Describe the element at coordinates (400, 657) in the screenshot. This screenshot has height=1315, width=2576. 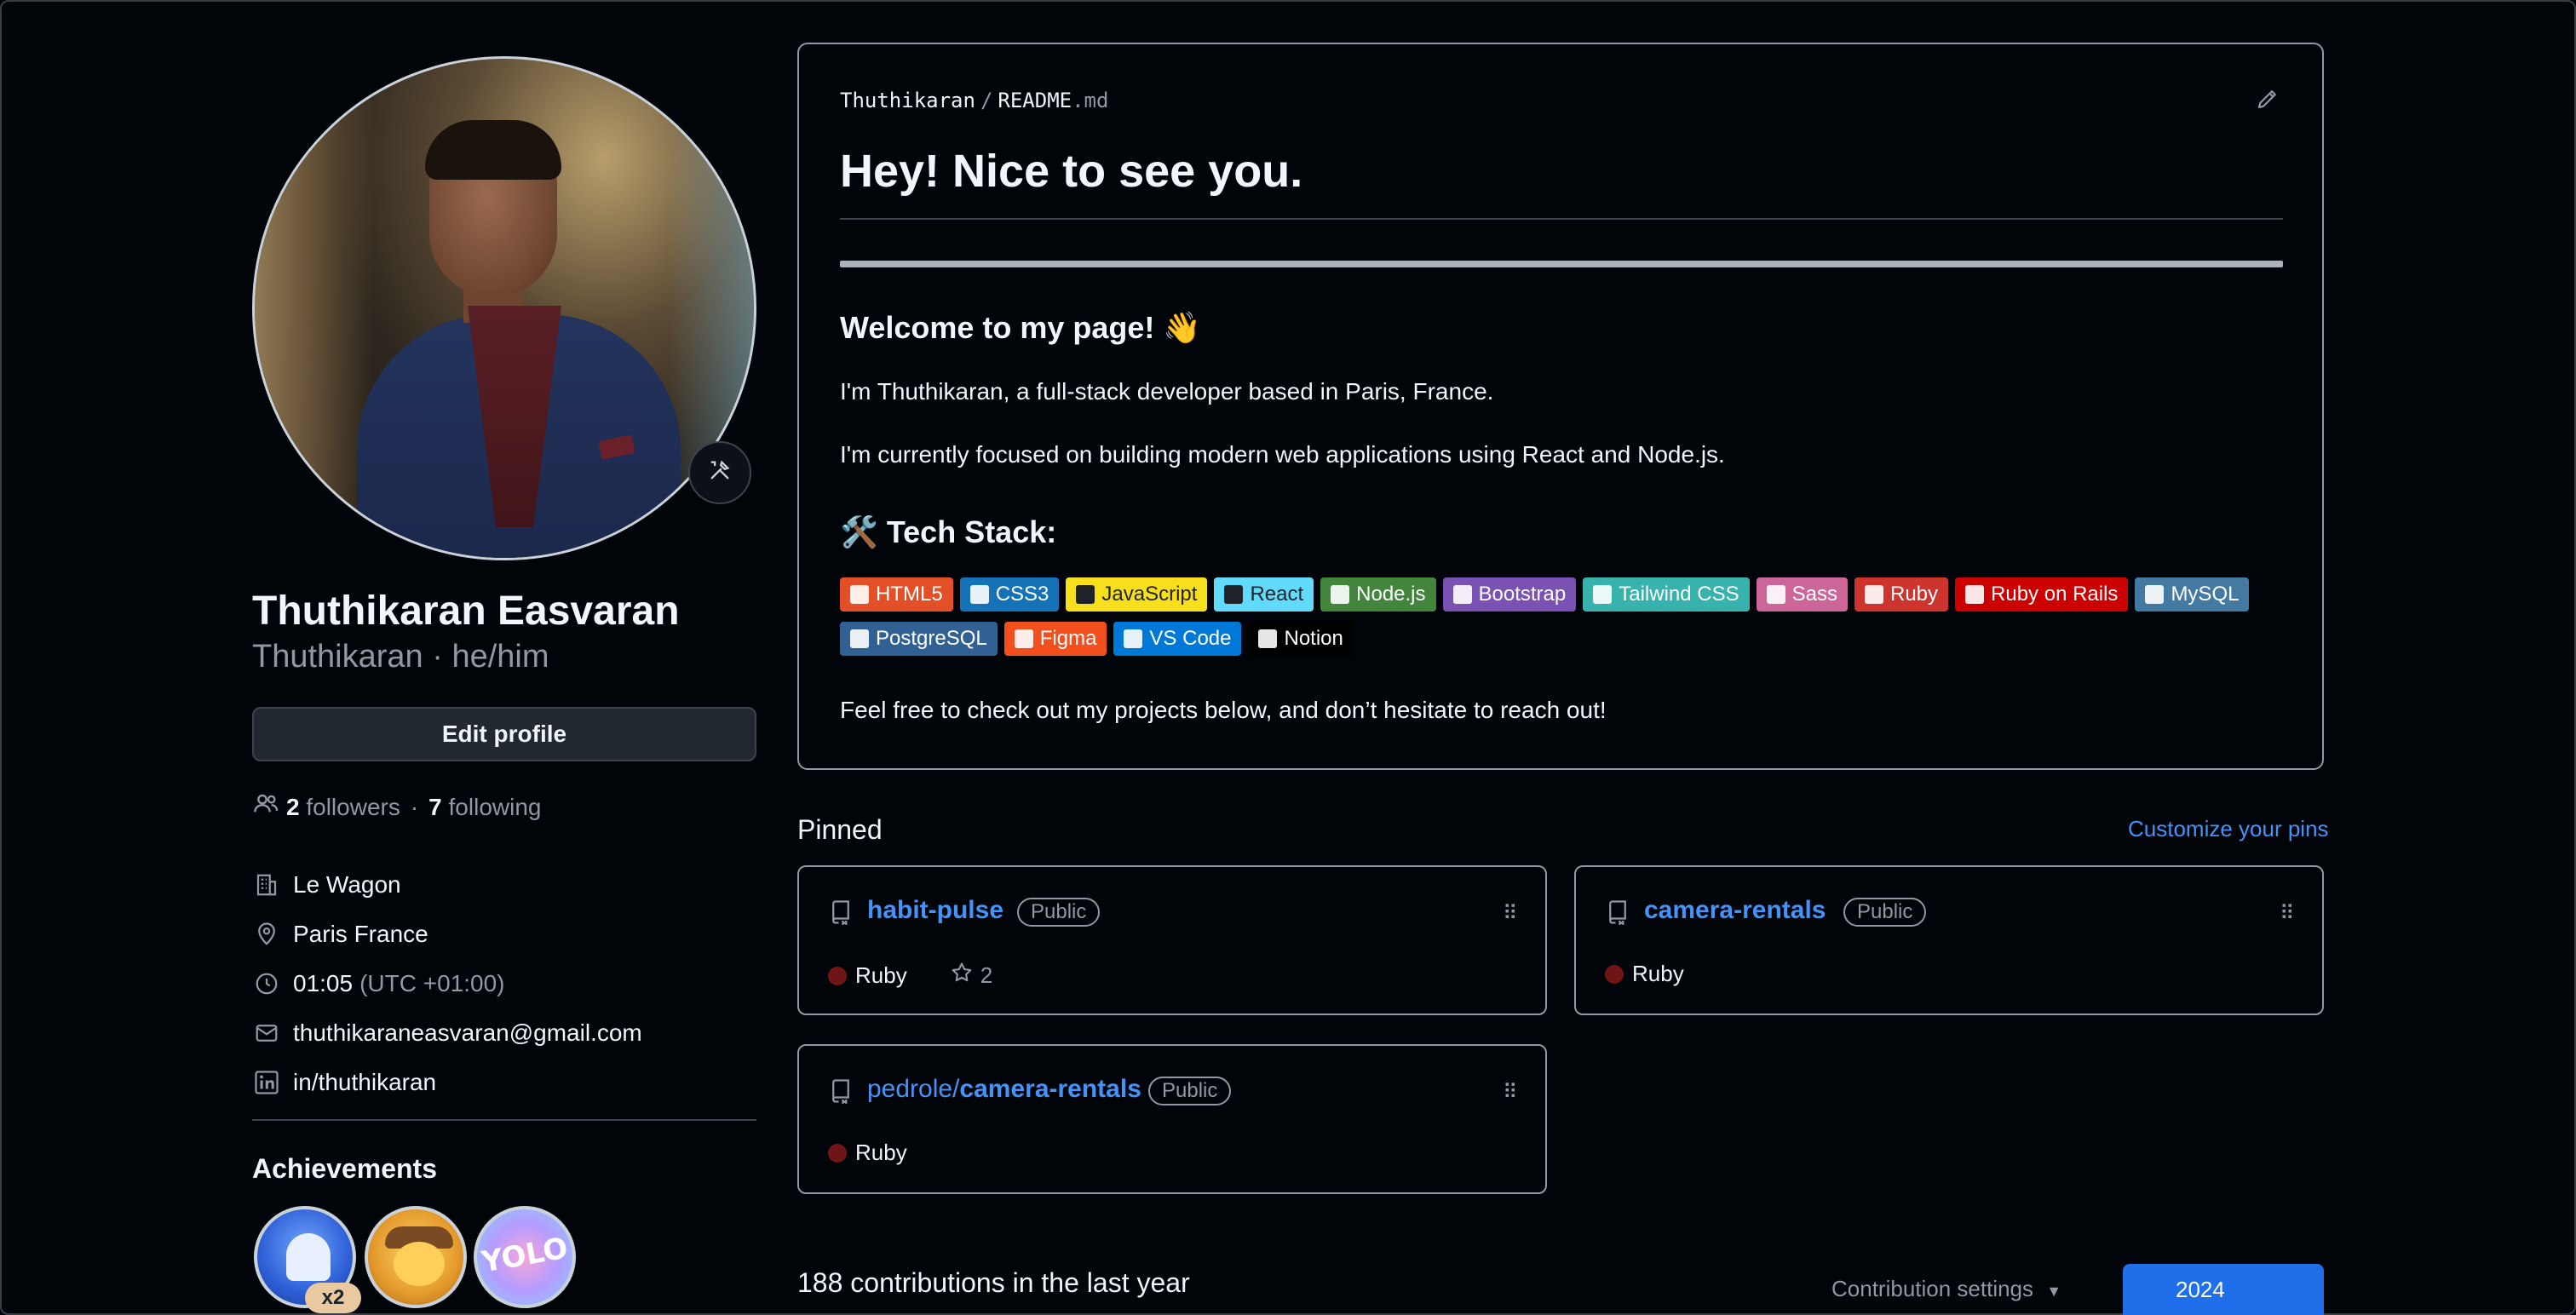
I see `profile-username: Thuthikaran · he/him` at that location.